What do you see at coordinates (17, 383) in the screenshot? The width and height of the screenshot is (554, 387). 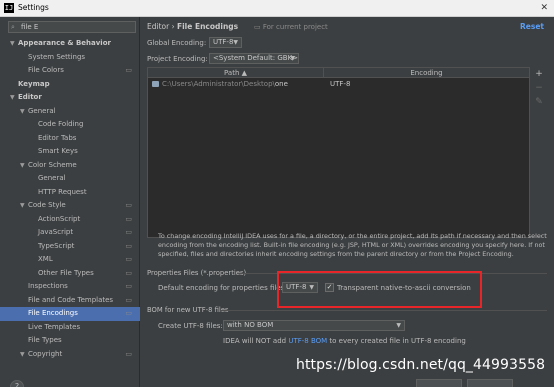 I see `help-button: ?` at bounding box center [17, 383].